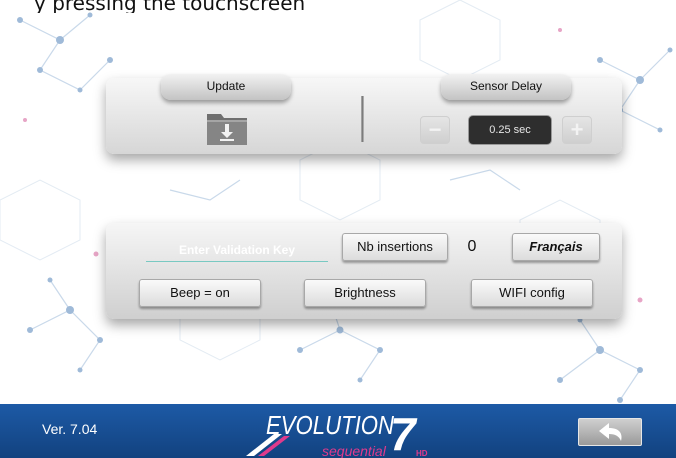  I want to click on footer-bar: Ver. 7.04 EVOLUTION 7 sequential HD, so click(338, 431).